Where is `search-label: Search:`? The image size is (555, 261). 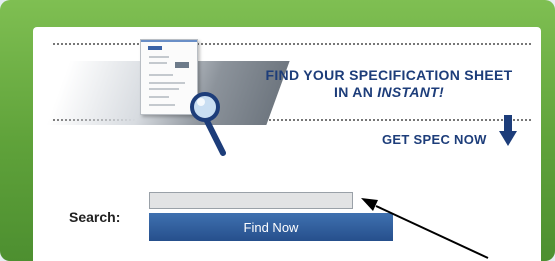 search-label: Search: is located at coordinates (95, 217).